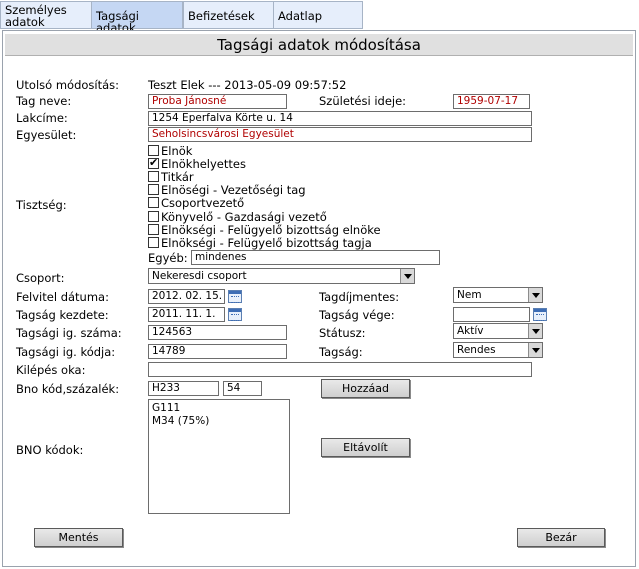  I want to click on membership-type-select: Rendes, so click(498, 350).